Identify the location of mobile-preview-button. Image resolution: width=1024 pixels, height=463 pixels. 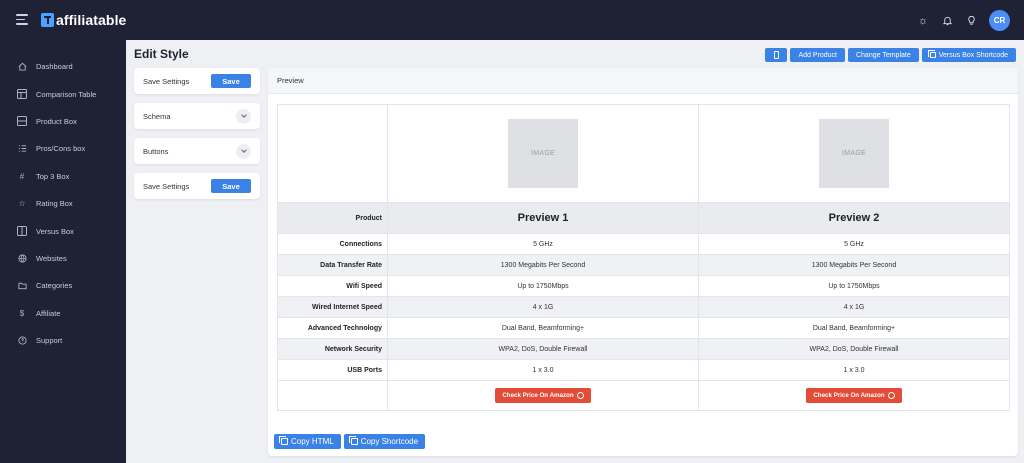
(776, 55).